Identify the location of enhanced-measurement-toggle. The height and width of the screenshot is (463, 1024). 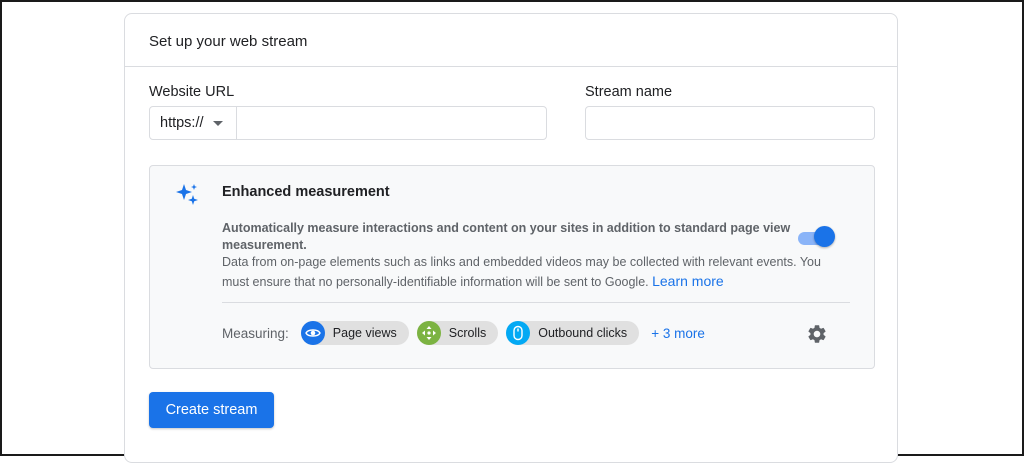
(817, 238).